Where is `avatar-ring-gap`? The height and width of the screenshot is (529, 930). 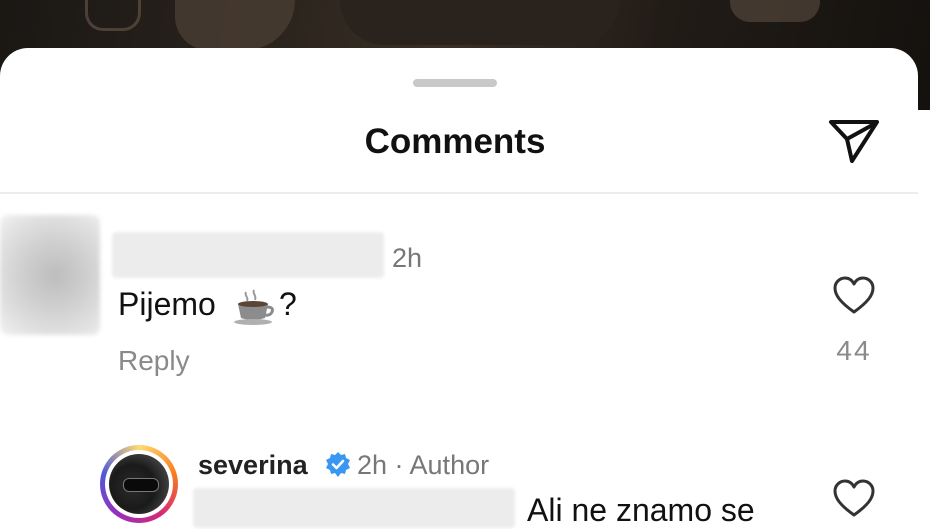
avatar-ring-gap is located at coordinates (139, 484).